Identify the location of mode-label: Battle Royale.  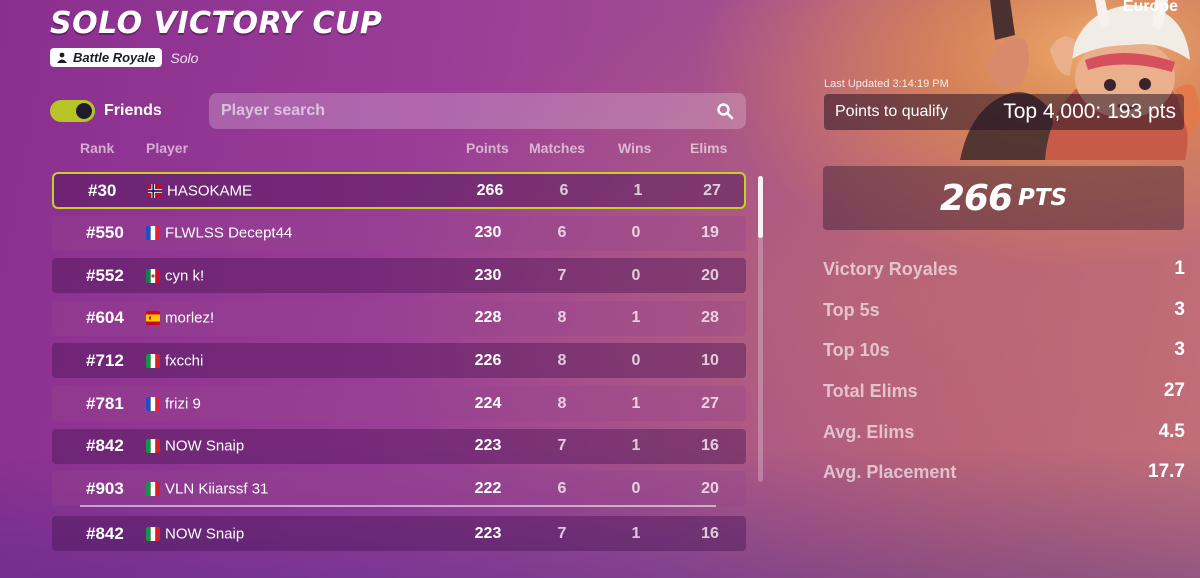
(114, 57).